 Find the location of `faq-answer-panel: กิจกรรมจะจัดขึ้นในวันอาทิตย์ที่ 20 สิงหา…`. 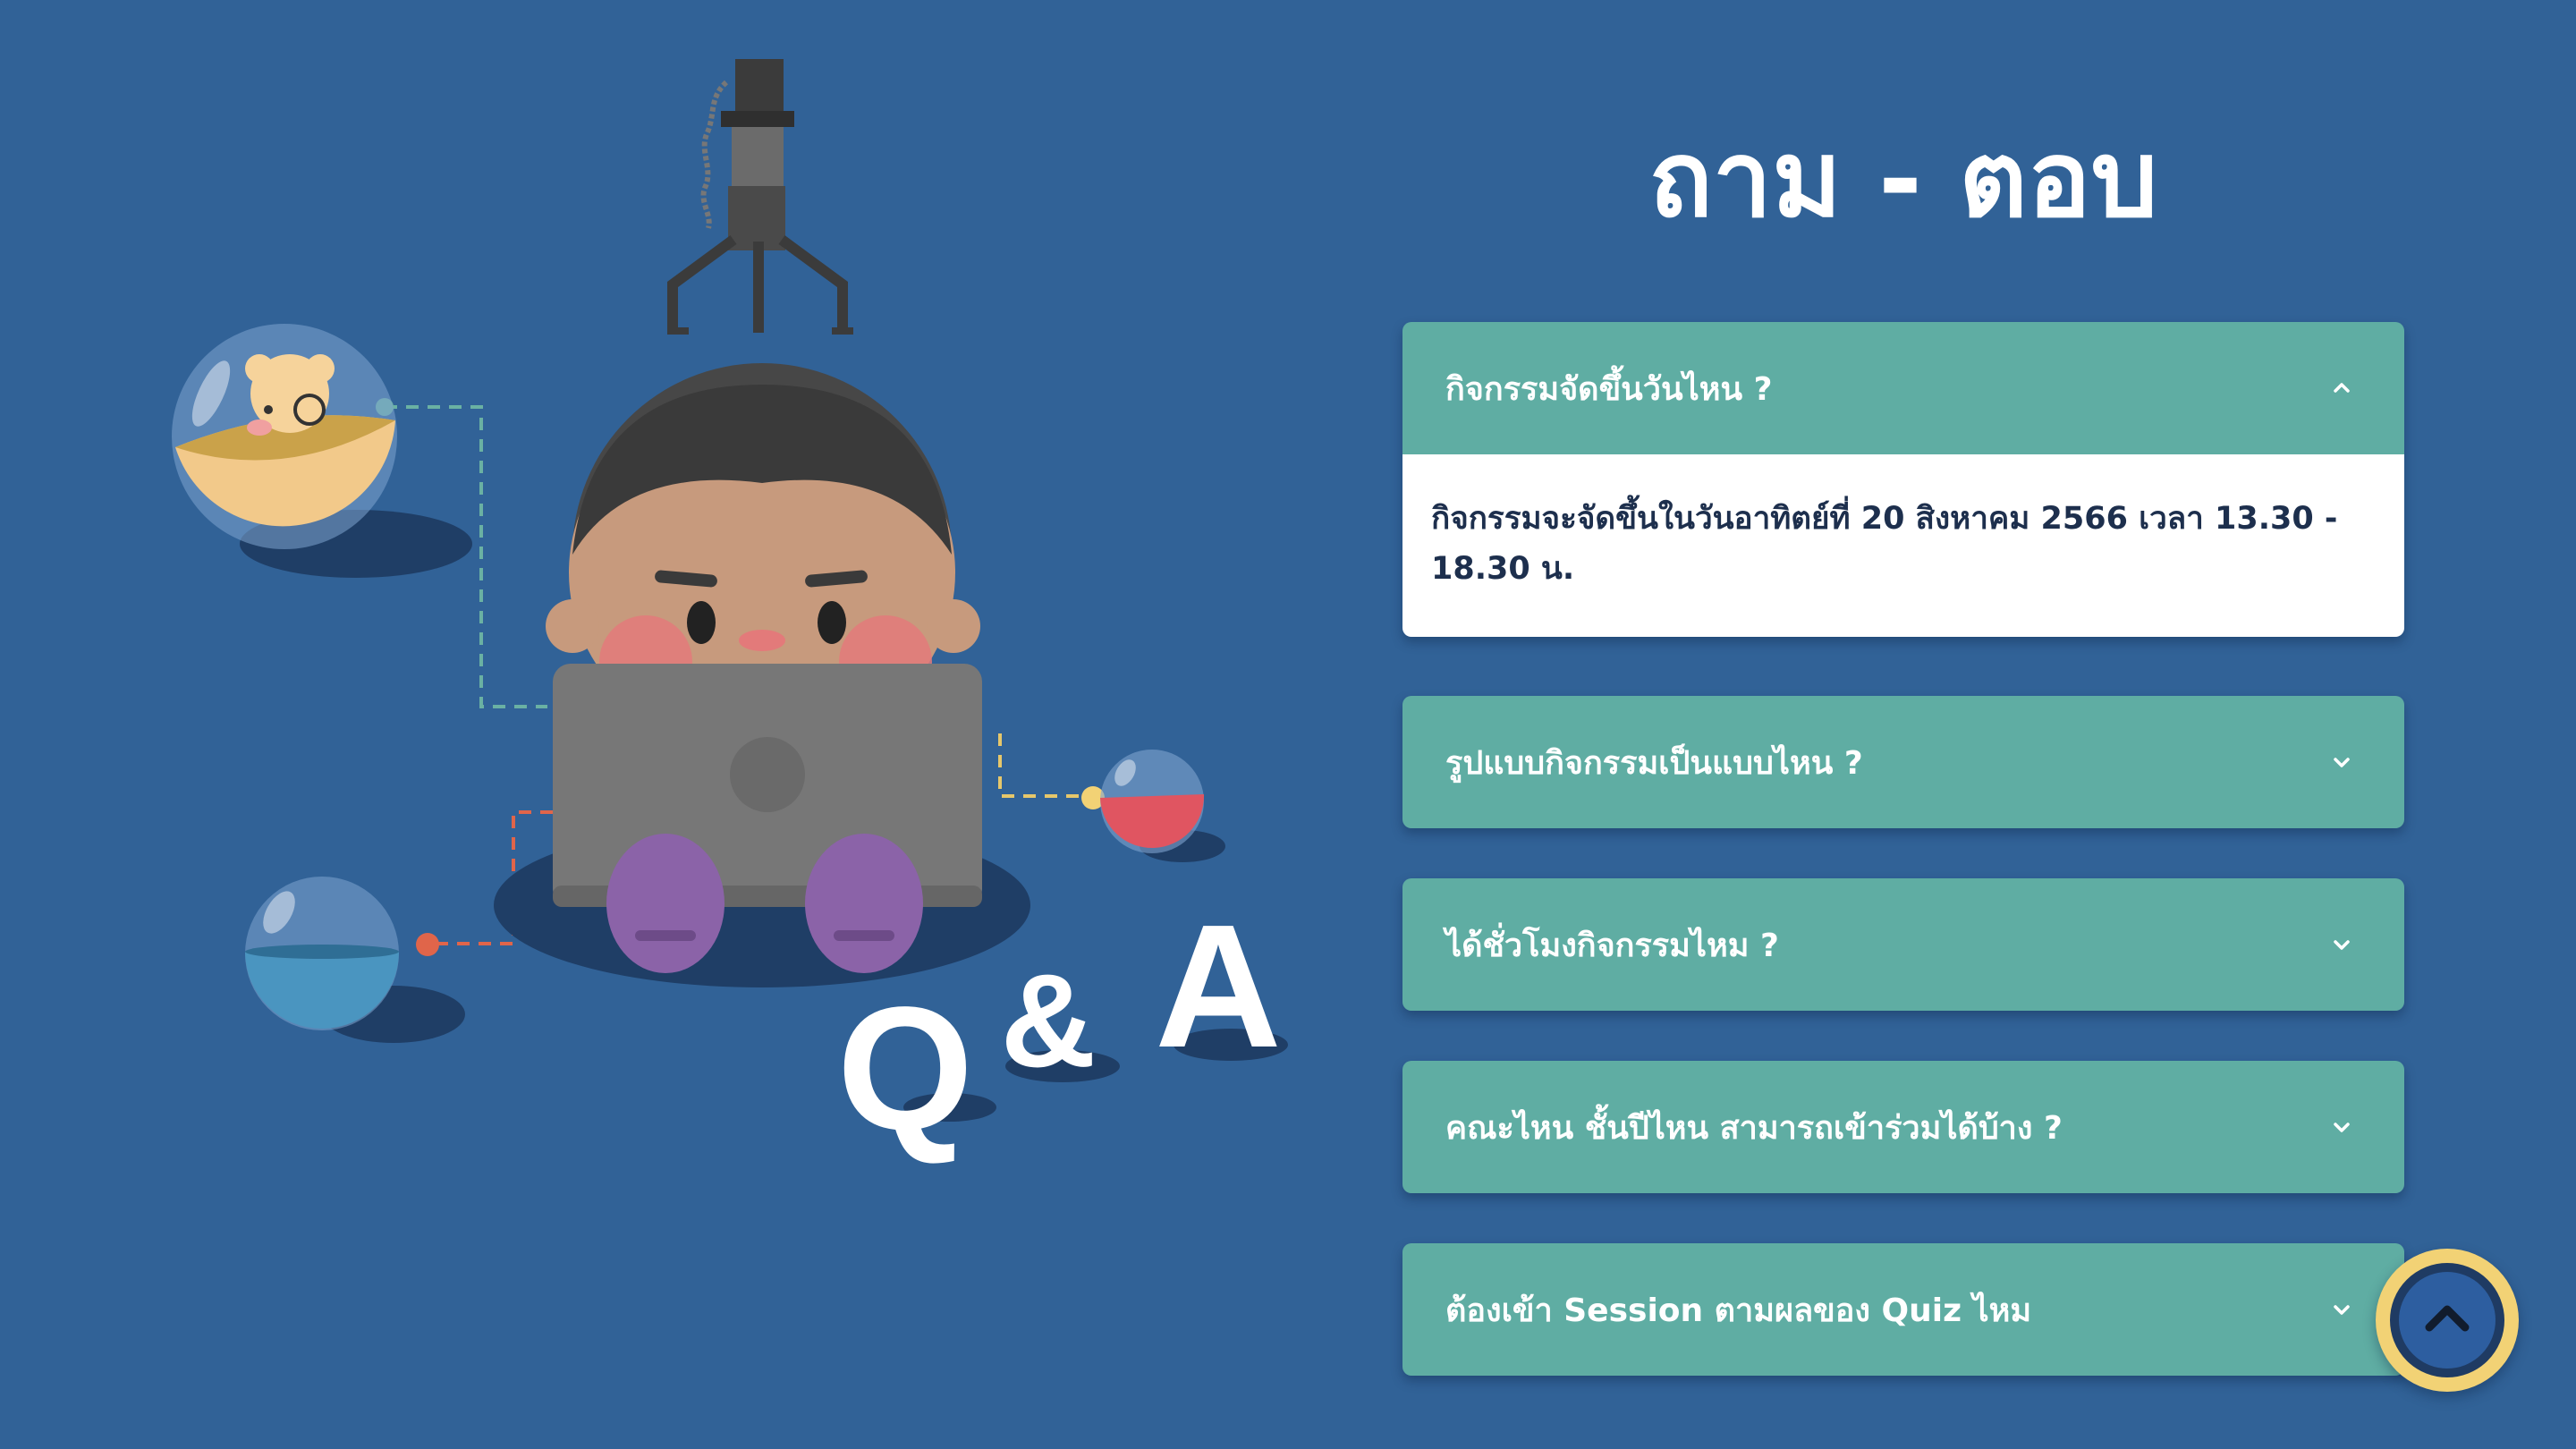

faq-answer-panel: กิจกรรมจะจัดขึ้นในวันอาทิตย์ที่ 20 สิงหา… is located at coordinates (1903, 545).